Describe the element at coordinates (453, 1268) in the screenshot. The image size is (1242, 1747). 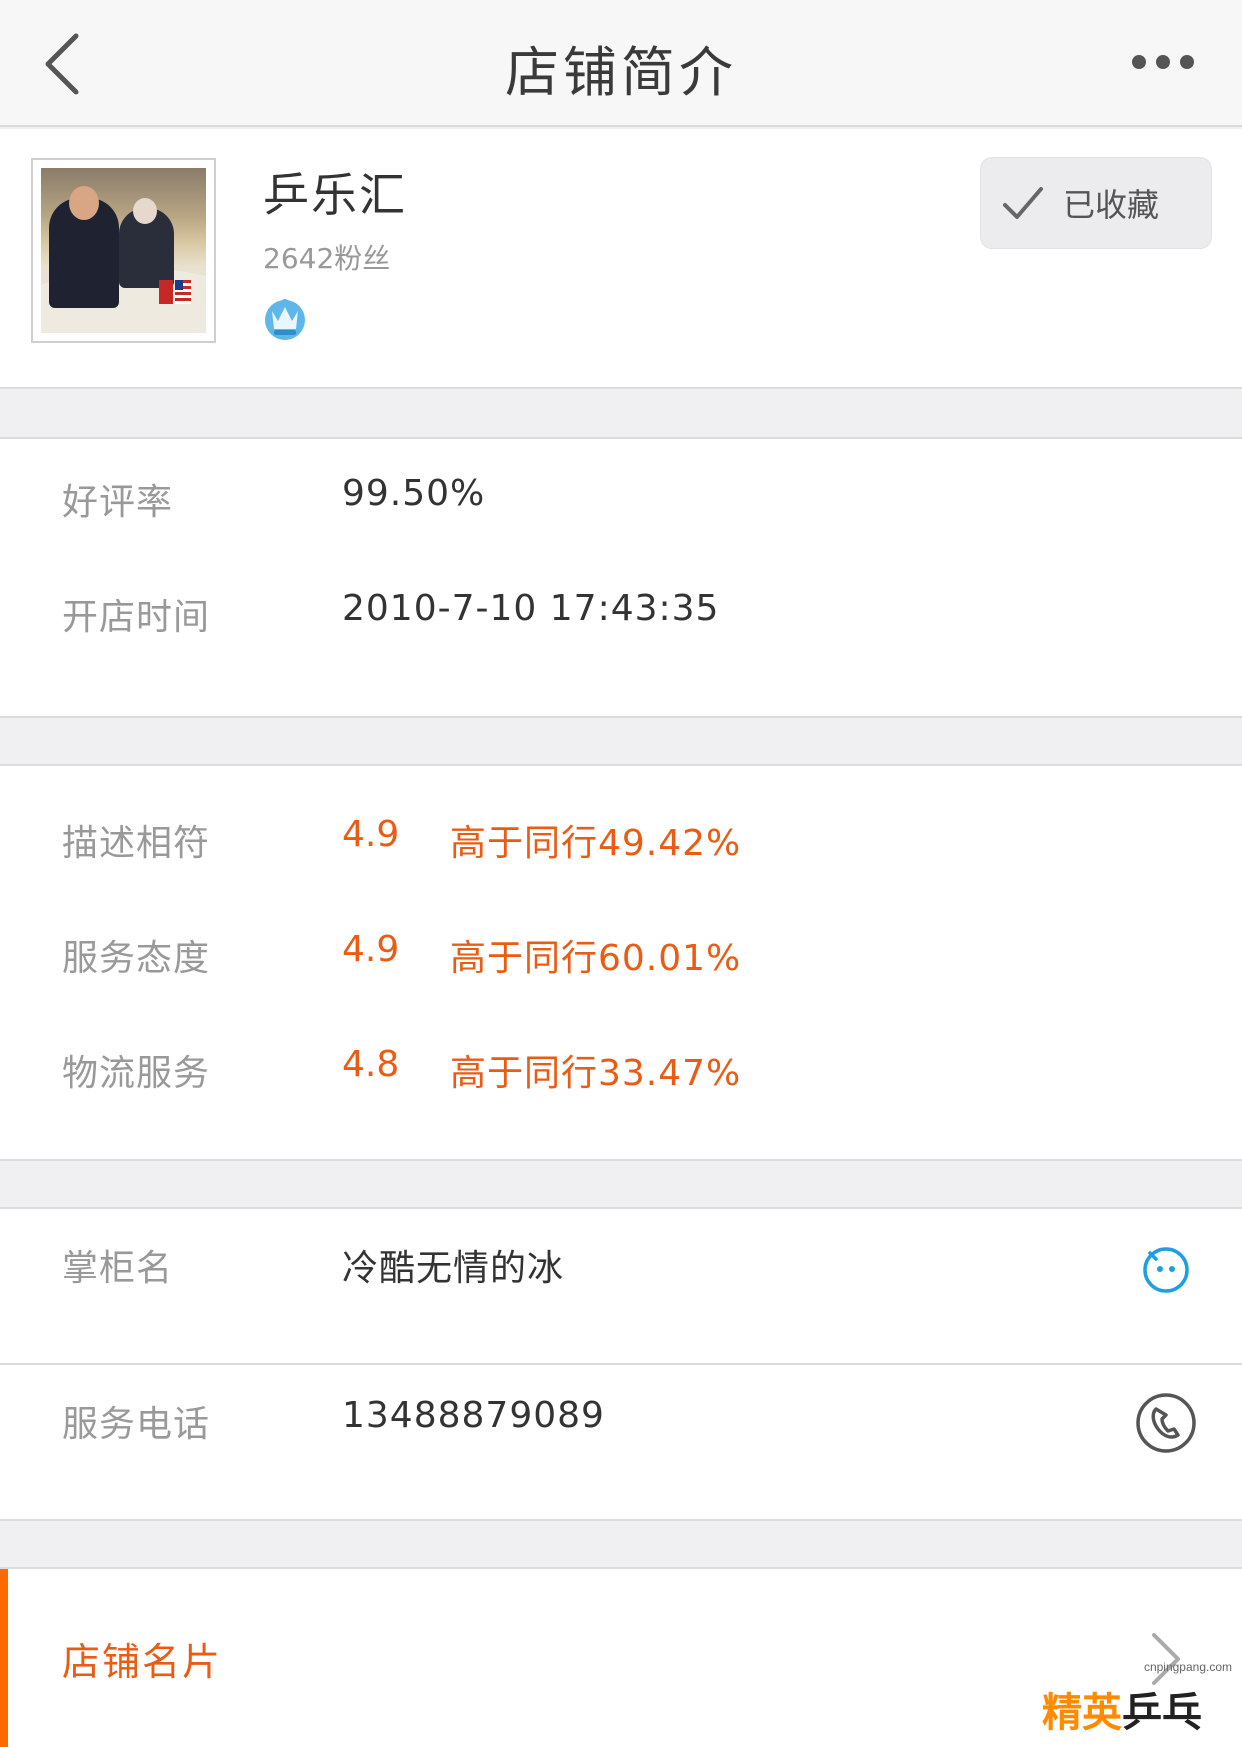
I see `owner-name: 冷酷无情的冰` at that location.